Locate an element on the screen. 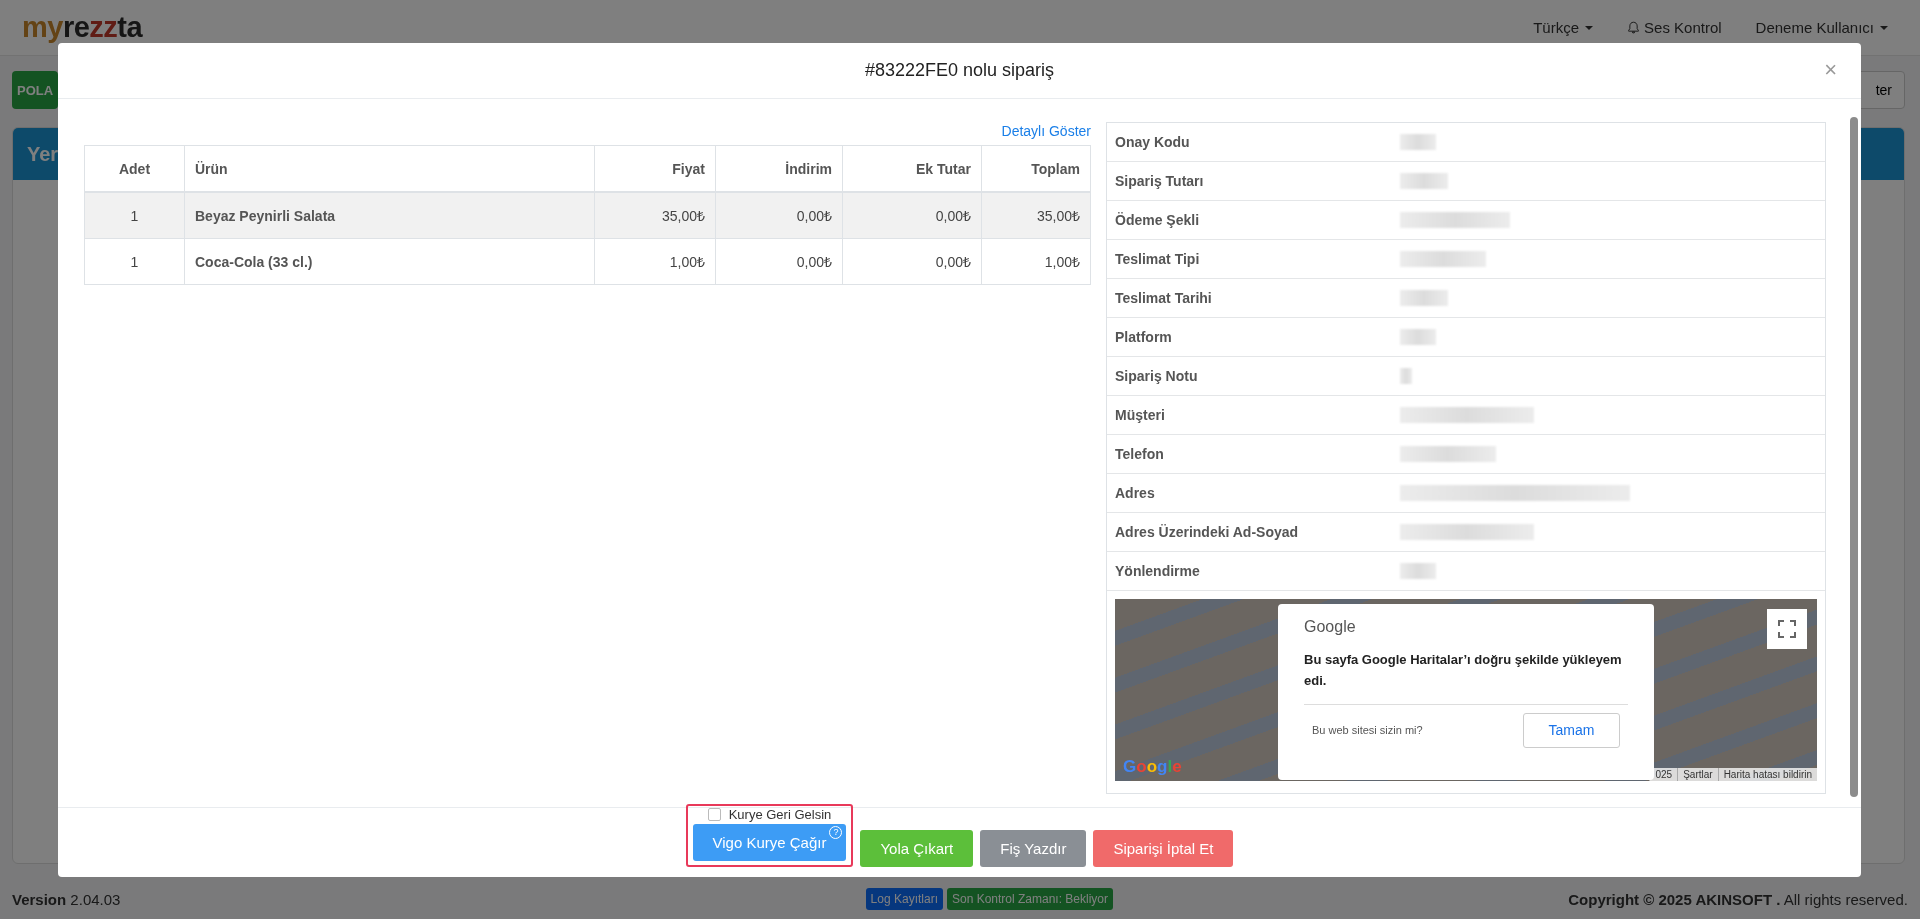  close-button: × is located at coordinates (1830, 70).